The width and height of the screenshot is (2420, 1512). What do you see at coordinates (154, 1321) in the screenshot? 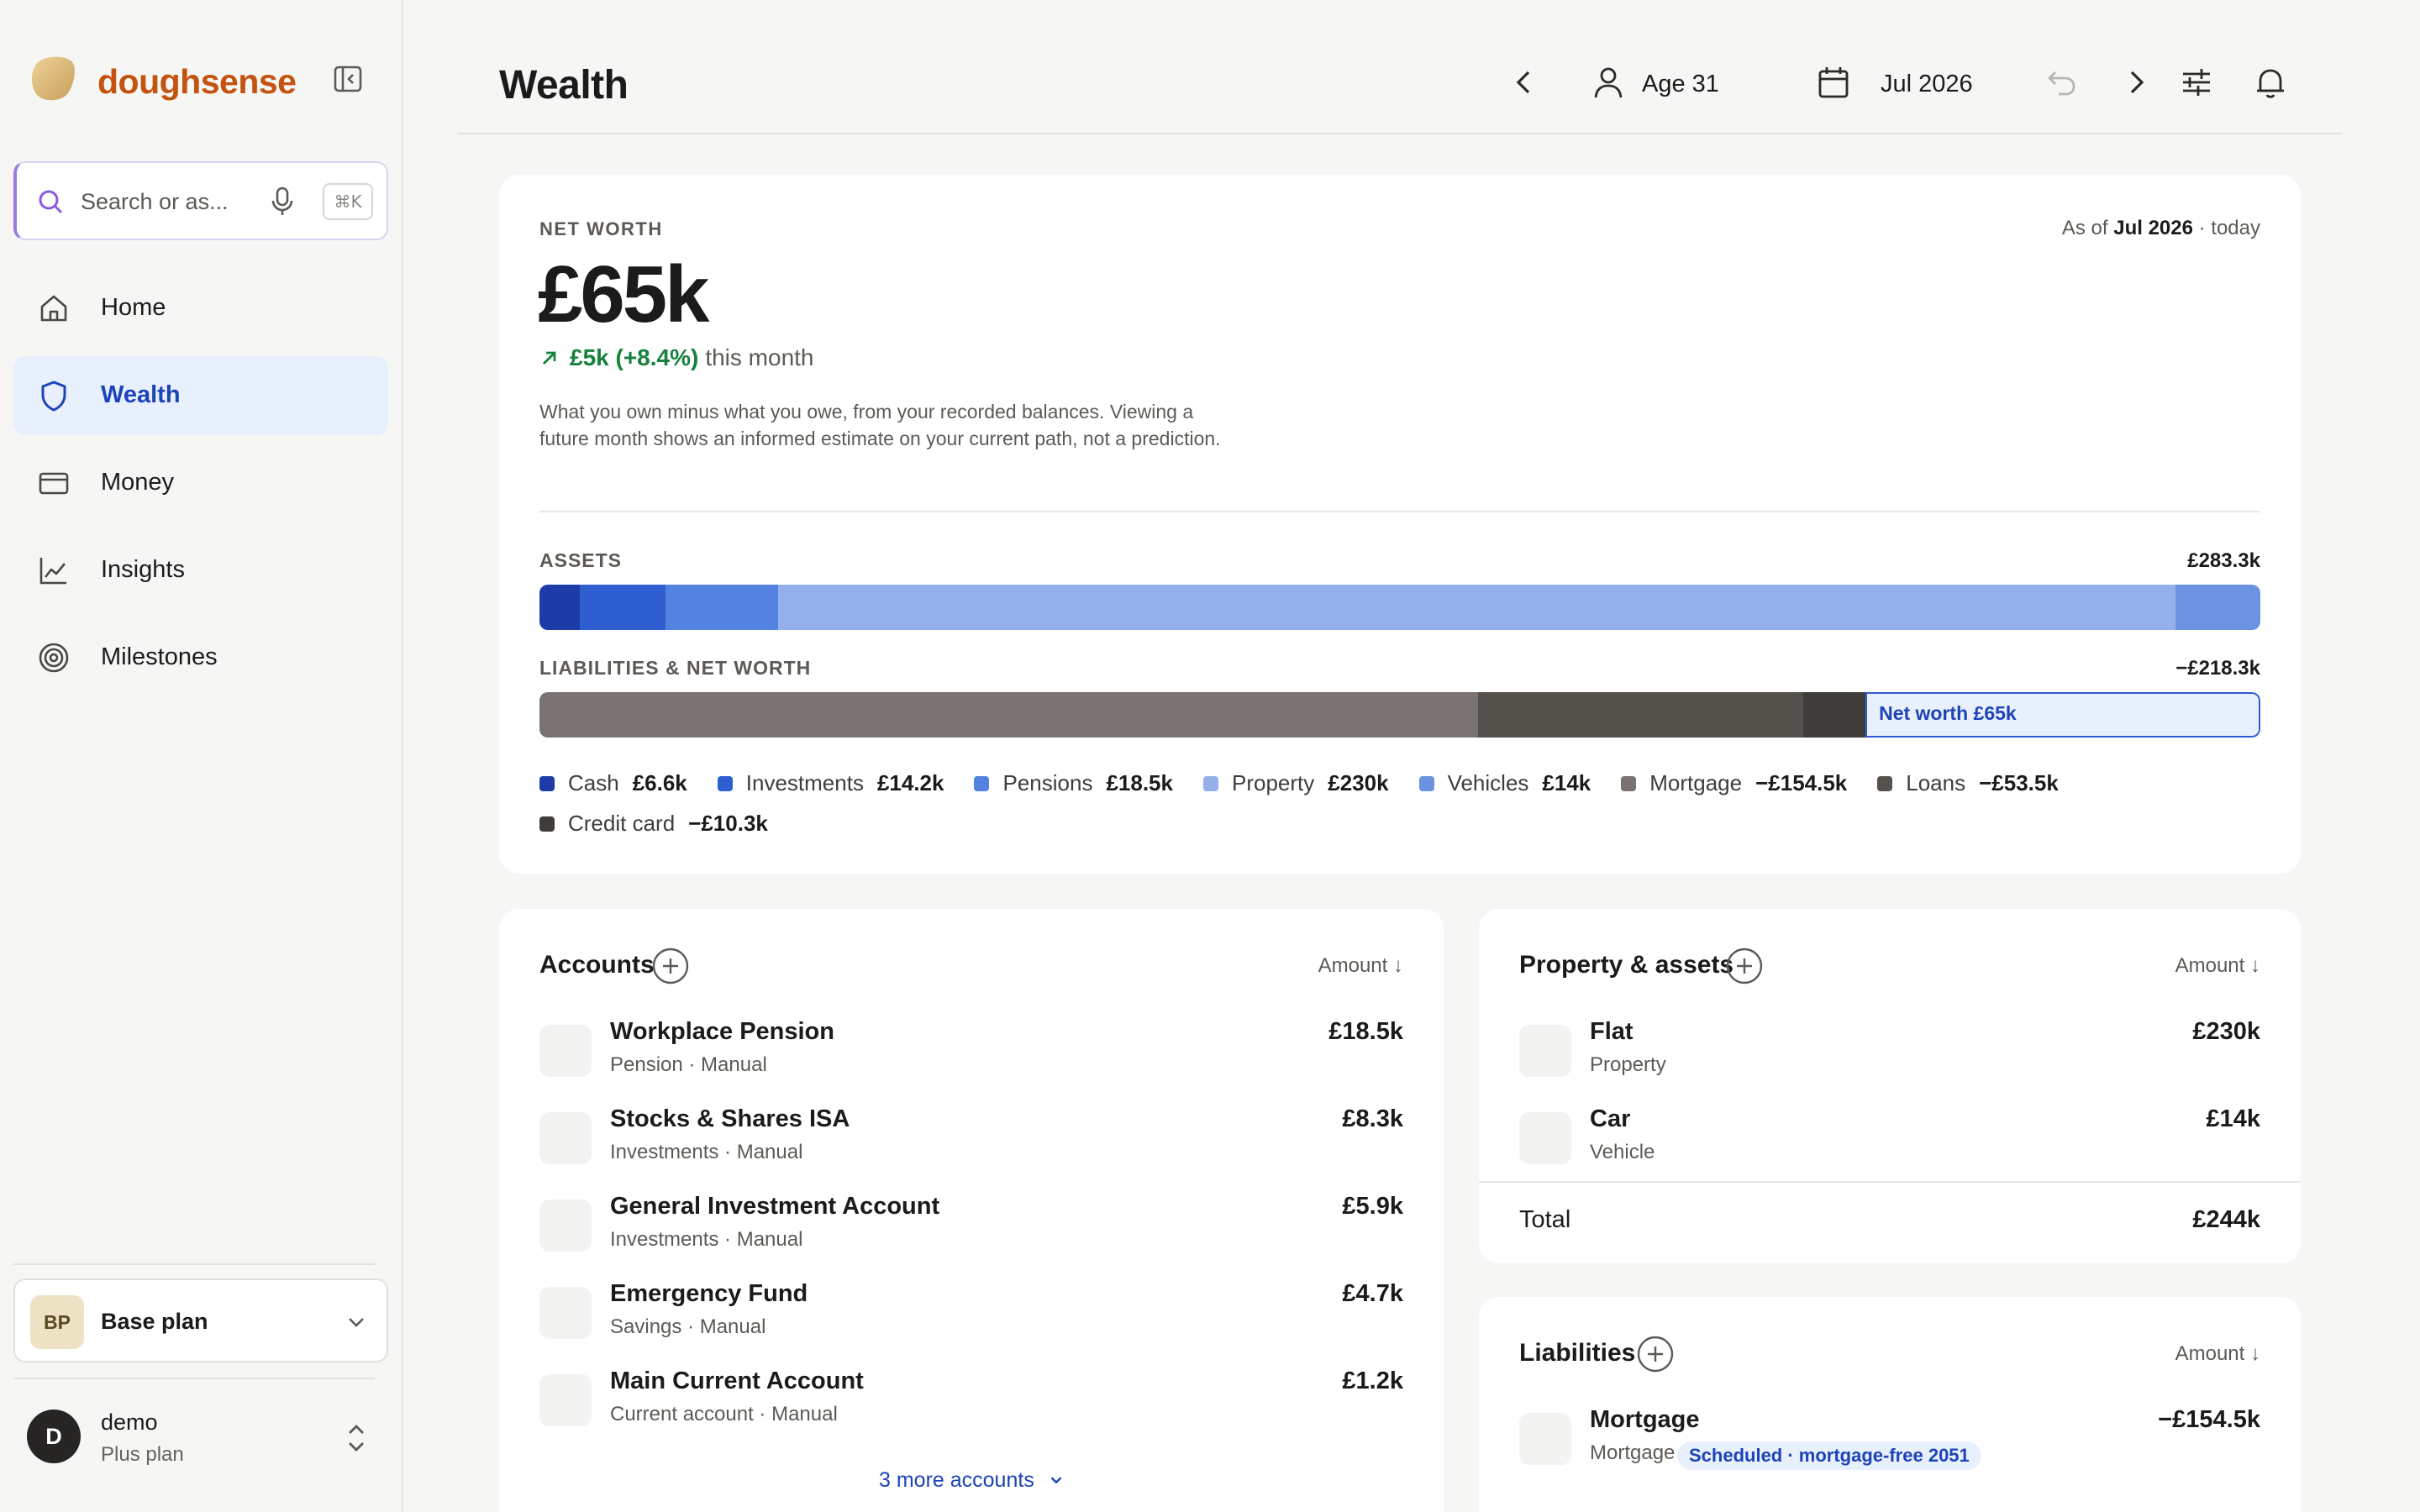
I see `plan-name: Base plan` at bounding box center [154, 1321].